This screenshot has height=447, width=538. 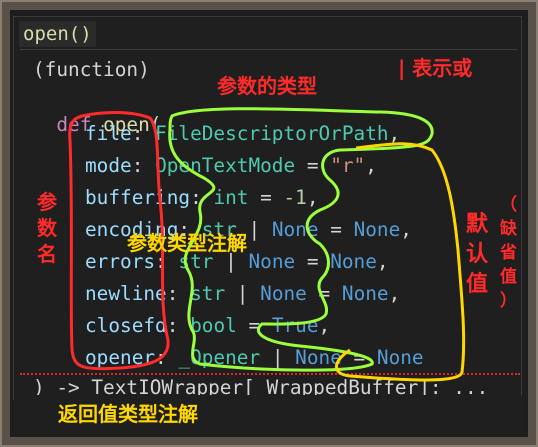 I want to click on annotation-default-2: 认, so click(x=477, y=254).